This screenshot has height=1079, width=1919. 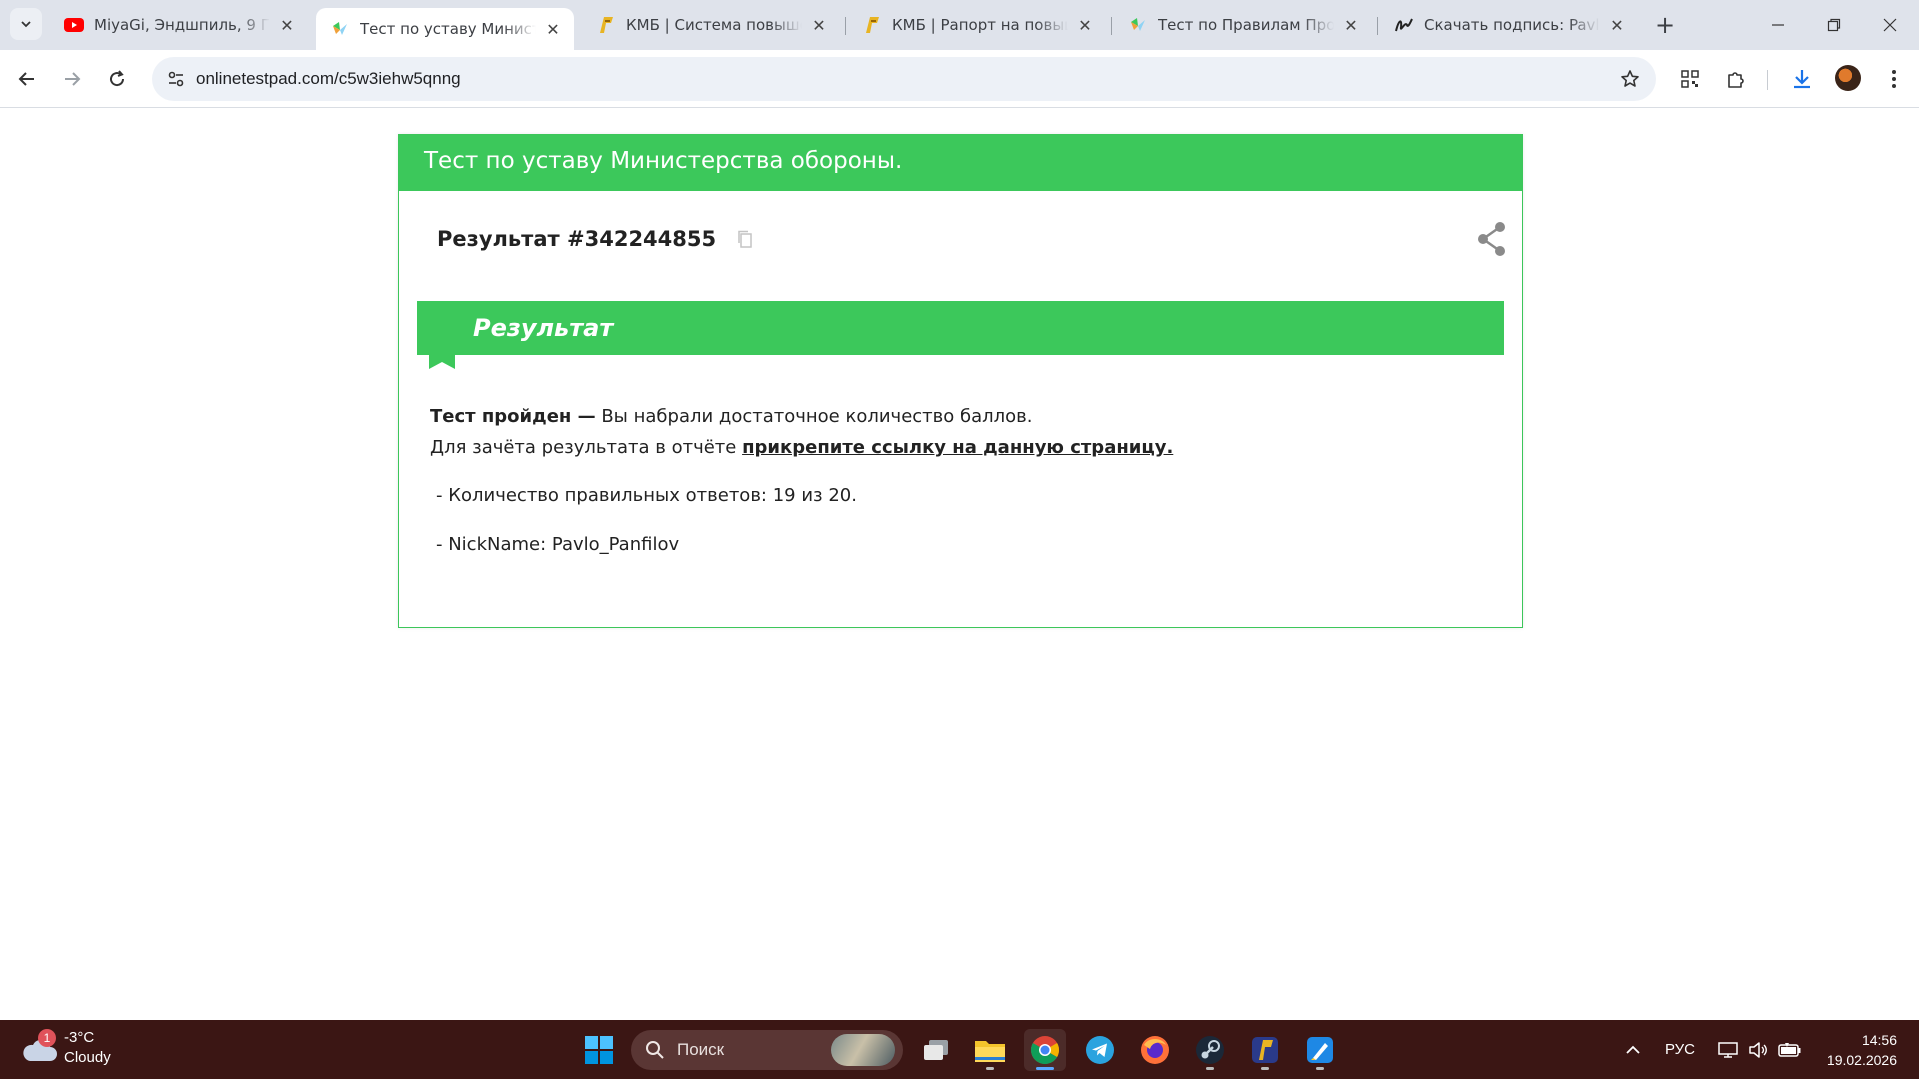 I want to click on arrow-left-icon, so click(x=26, y=79).